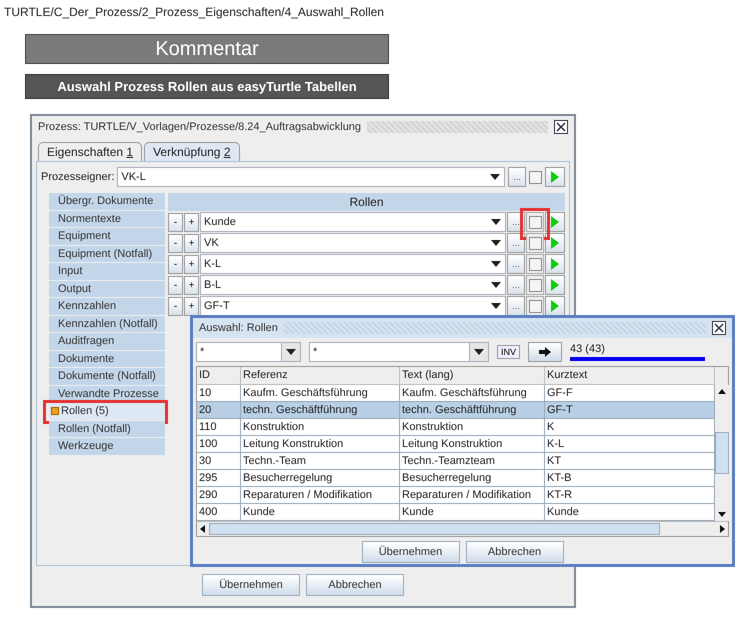 Image resolution: width=753 pixels, height=622 pixels. I want to click on table-cell: KT, so click(554, 461).